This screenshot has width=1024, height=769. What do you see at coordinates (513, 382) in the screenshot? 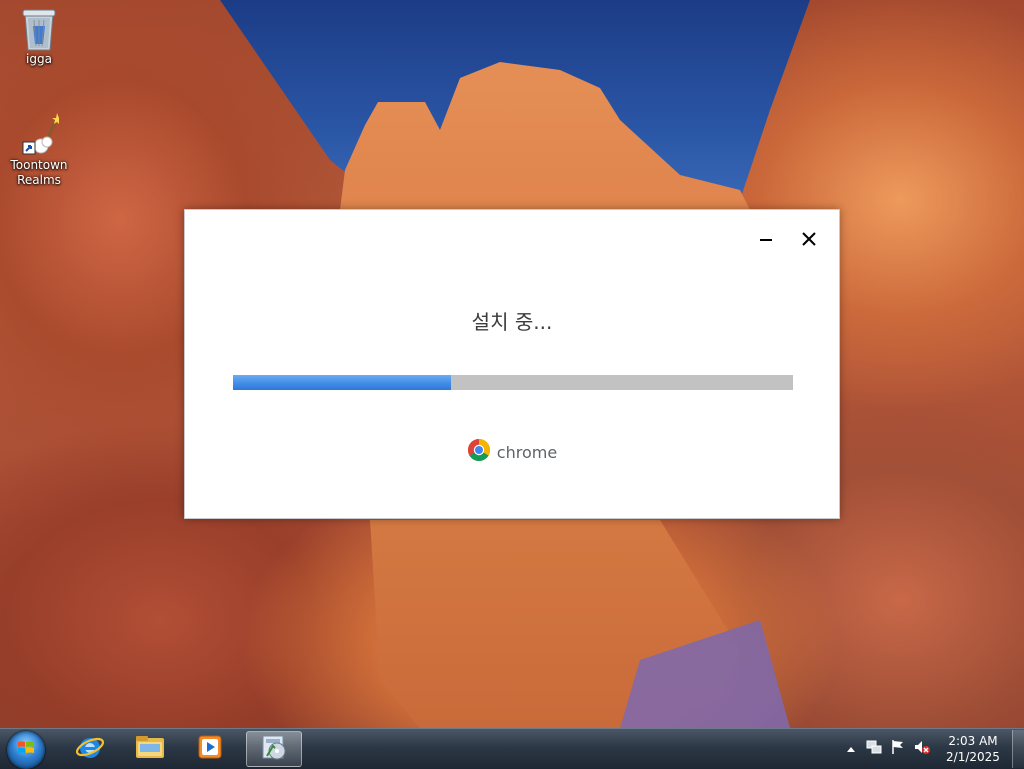
I see `install-progress-bar` at bounding box center [513, 382].